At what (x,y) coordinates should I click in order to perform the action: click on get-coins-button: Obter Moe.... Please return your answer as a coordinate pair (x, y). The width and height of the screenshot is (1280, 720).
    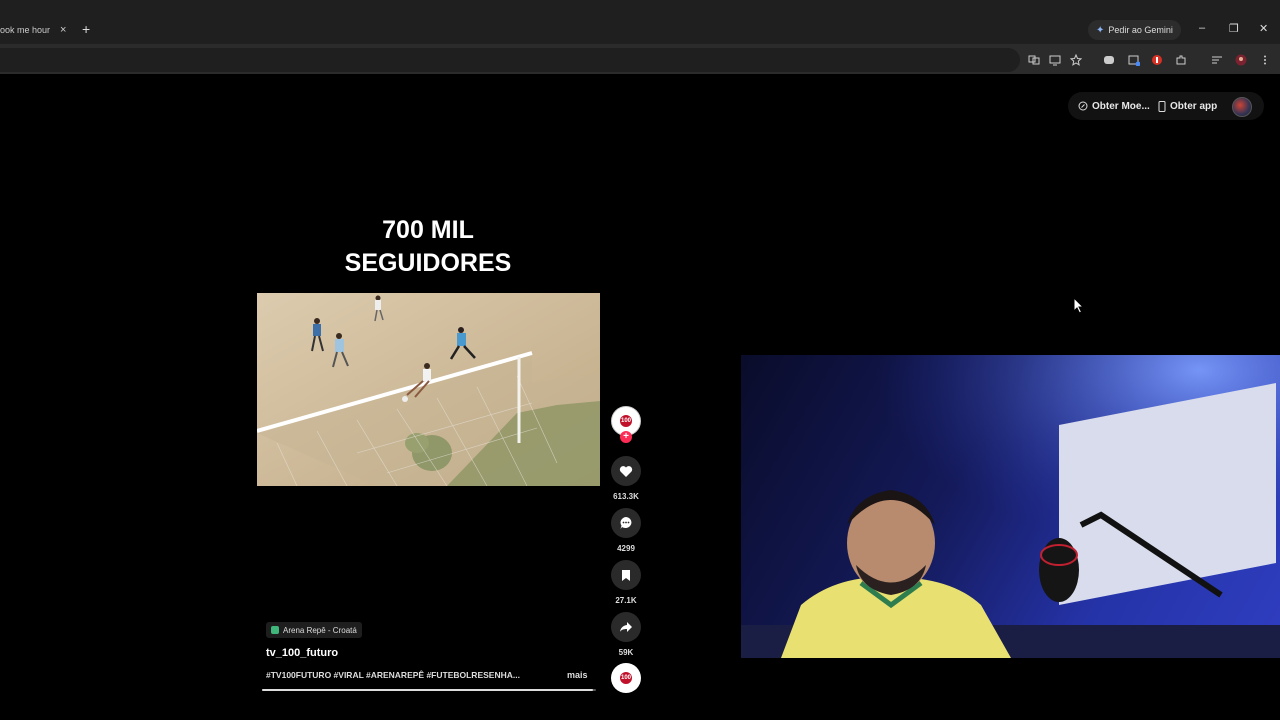
    Looking at the image, I should click on (1114, 106).